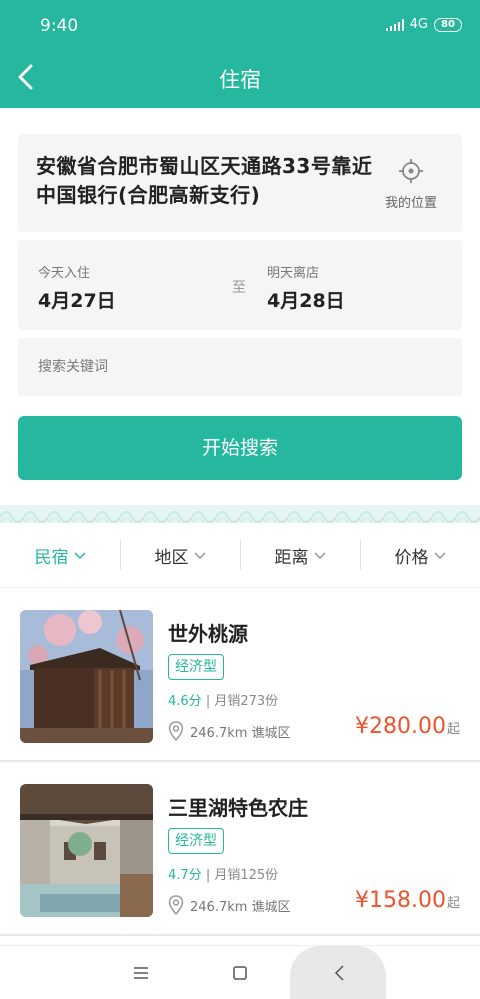 Image resolution: width=480 pixels, height=999 pixels. What do you see at coordinates (238, 808) in the screenshot?
I see `hotel-name: 三里湖特色农庄` at bounding box center [238, 808].